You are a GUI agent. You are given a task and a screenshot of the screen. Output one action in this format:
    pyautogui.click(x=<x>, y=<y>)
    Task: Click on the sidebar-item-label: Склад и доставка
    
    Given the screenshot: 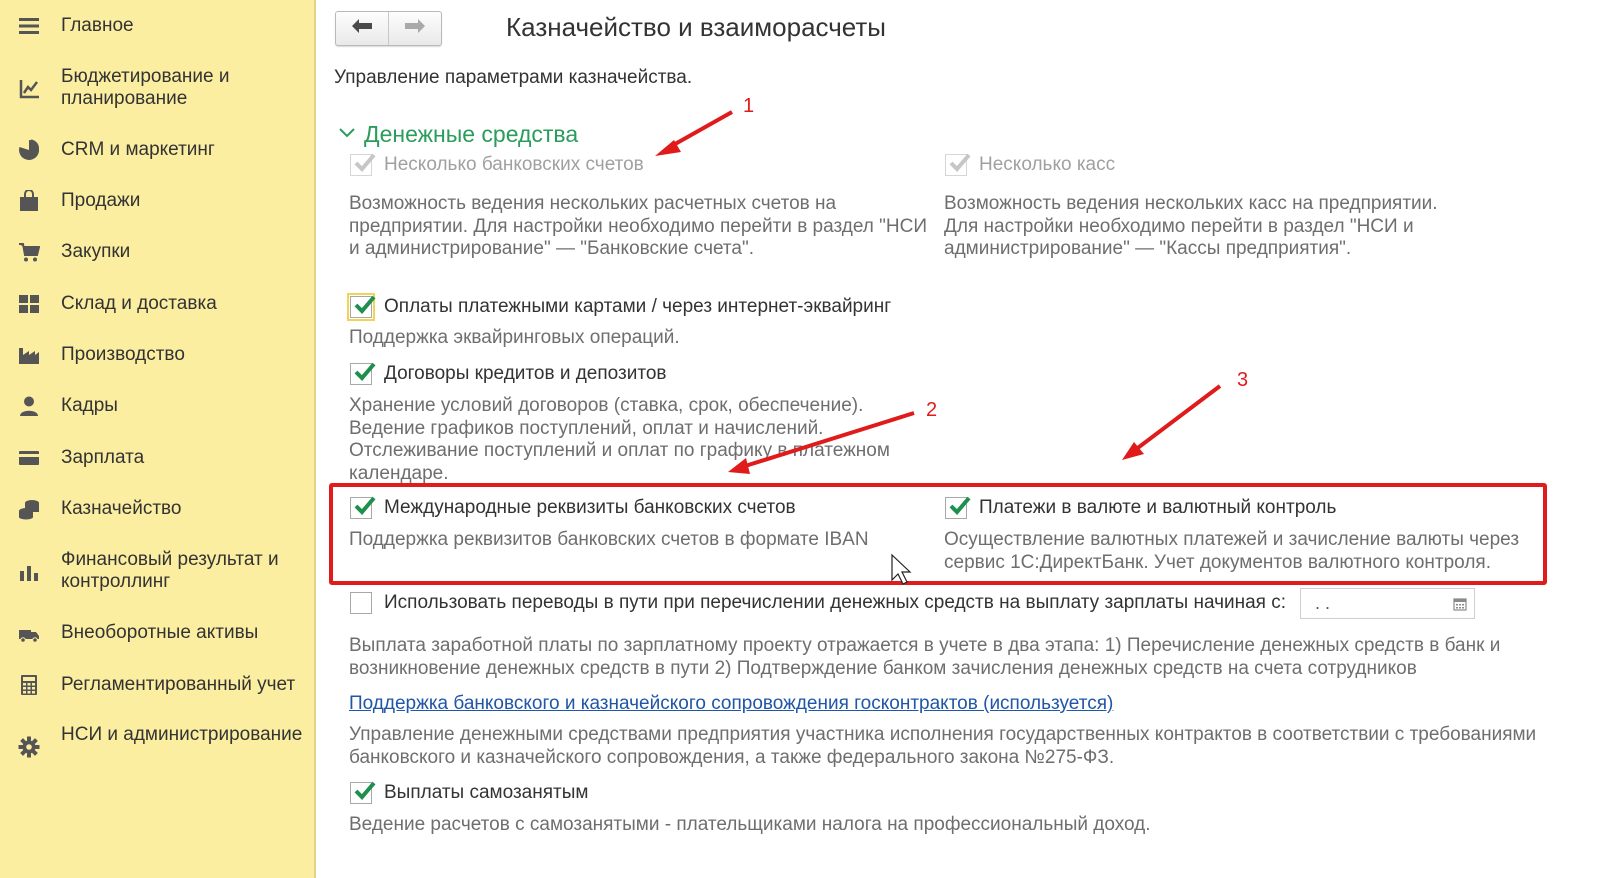 What is the action you would take?
    pyautogui.click(x=139, y=303)
    